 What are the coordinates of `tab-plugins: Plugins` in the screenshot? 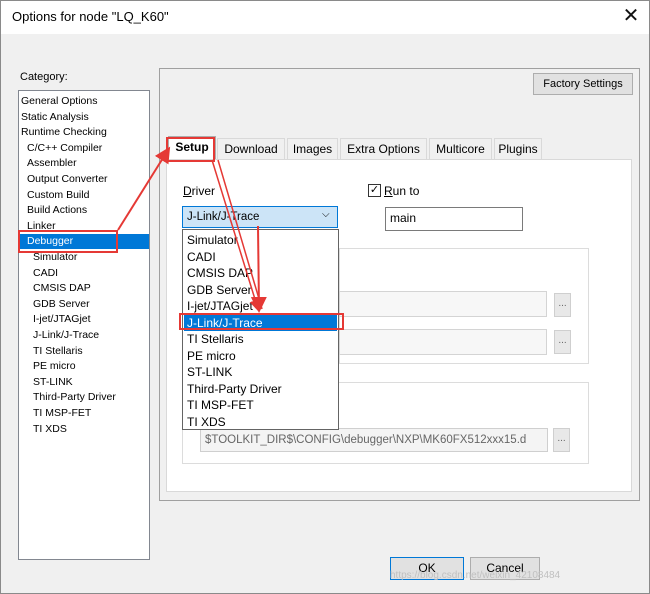 It's located at (518, 148).